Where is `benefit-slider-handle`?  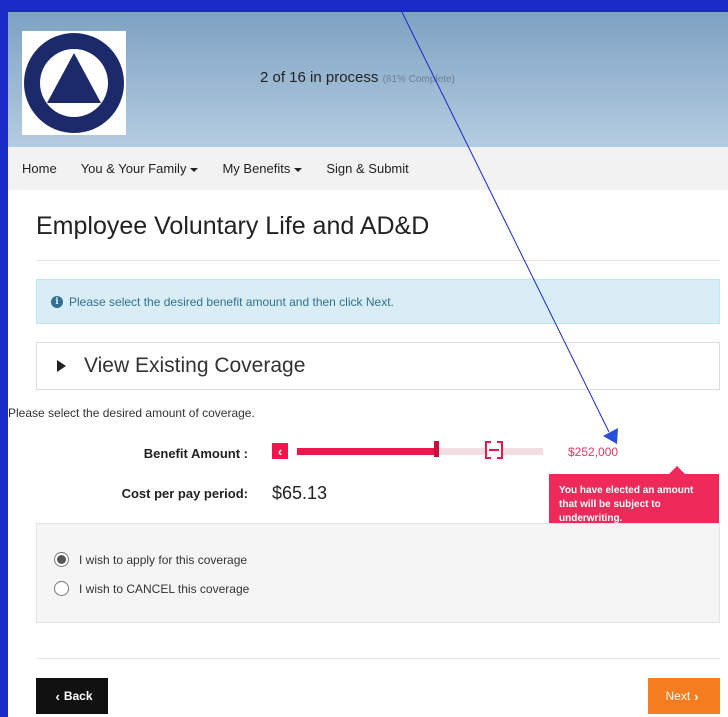 benefit-slider-handle is located at coordinates (436, 449).